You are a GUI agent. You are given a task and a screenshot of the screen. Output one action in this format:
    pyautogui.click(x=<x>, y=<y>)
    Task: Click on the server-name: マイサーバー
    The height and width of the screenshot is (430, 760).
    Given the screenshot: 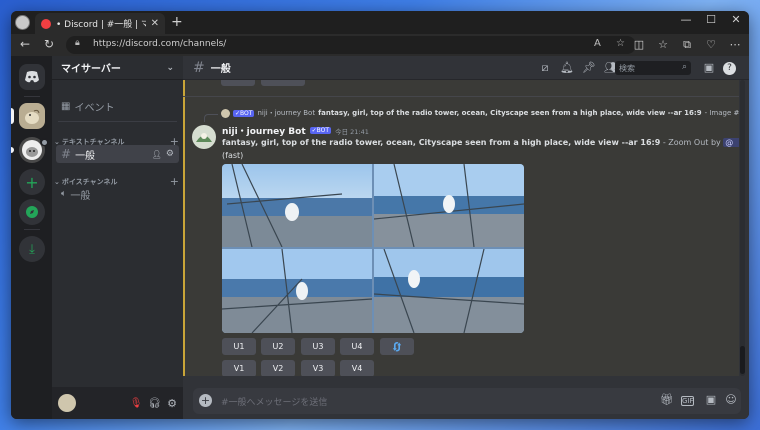 What is the action you would take?
    pyautogui.click(x=91, y=69)
    